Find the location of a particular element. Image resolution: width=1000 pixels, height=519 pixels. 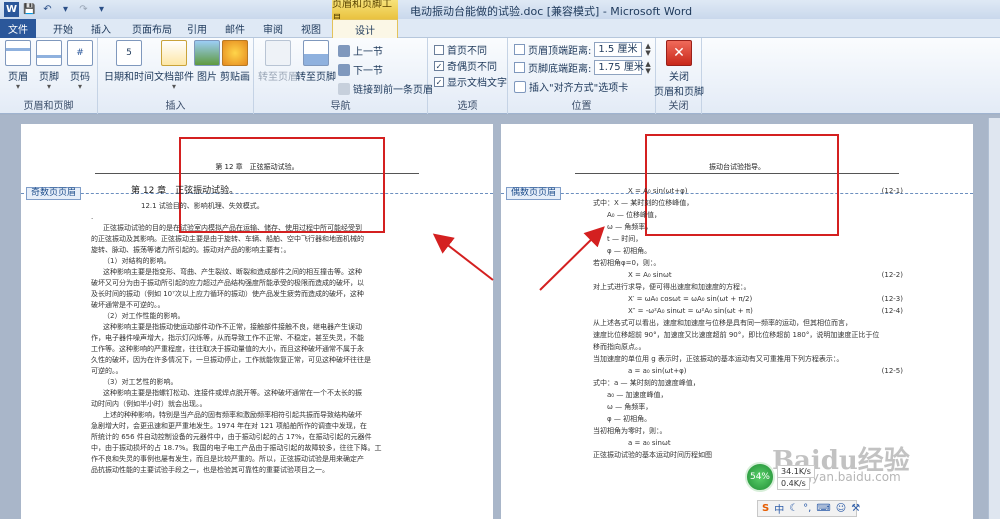

sogou-icon: S is located at coordinates (765, 508).